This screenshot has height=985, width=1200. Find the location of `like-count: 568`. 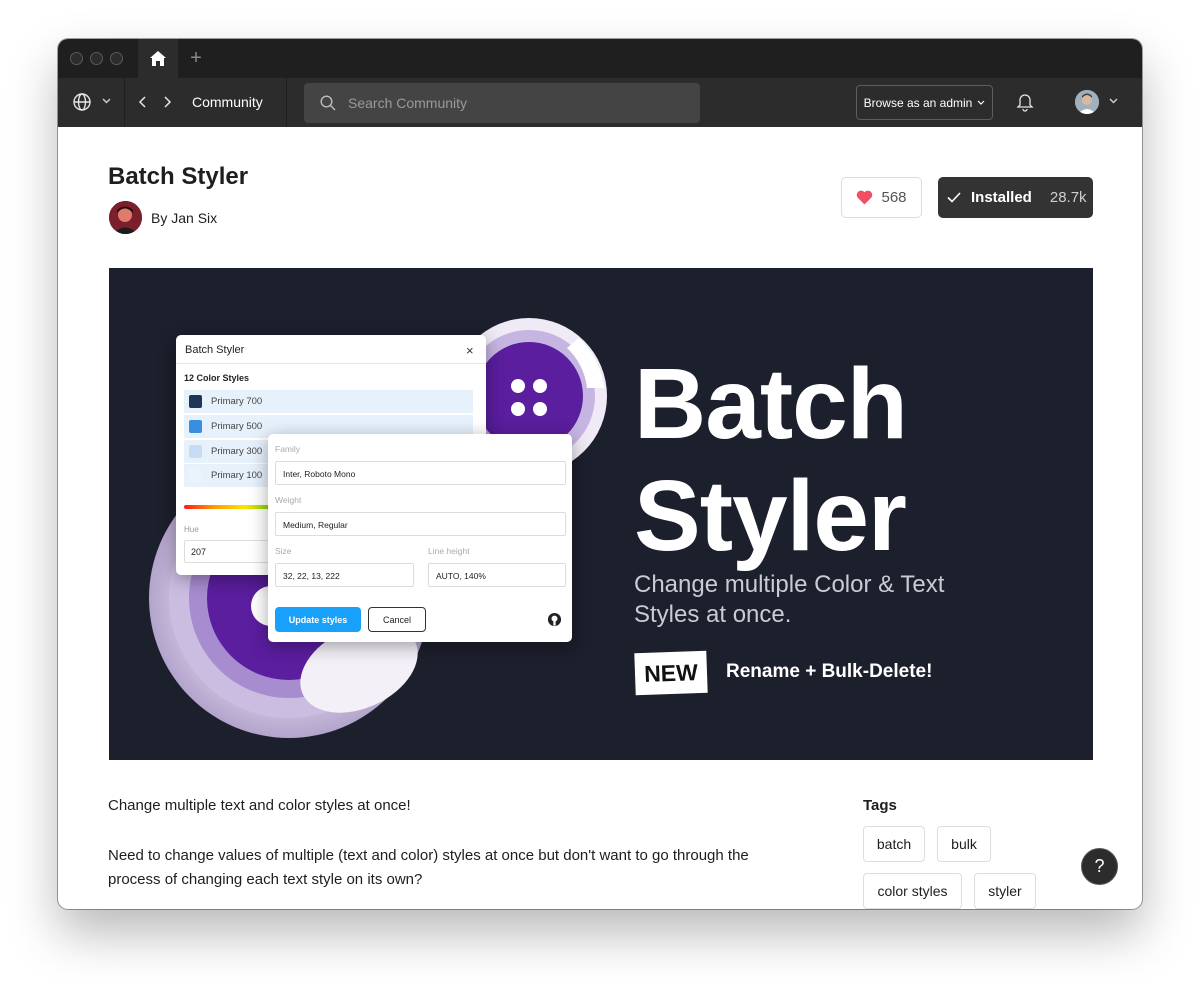

like-count: 568 is located at coordinates (894, 197).